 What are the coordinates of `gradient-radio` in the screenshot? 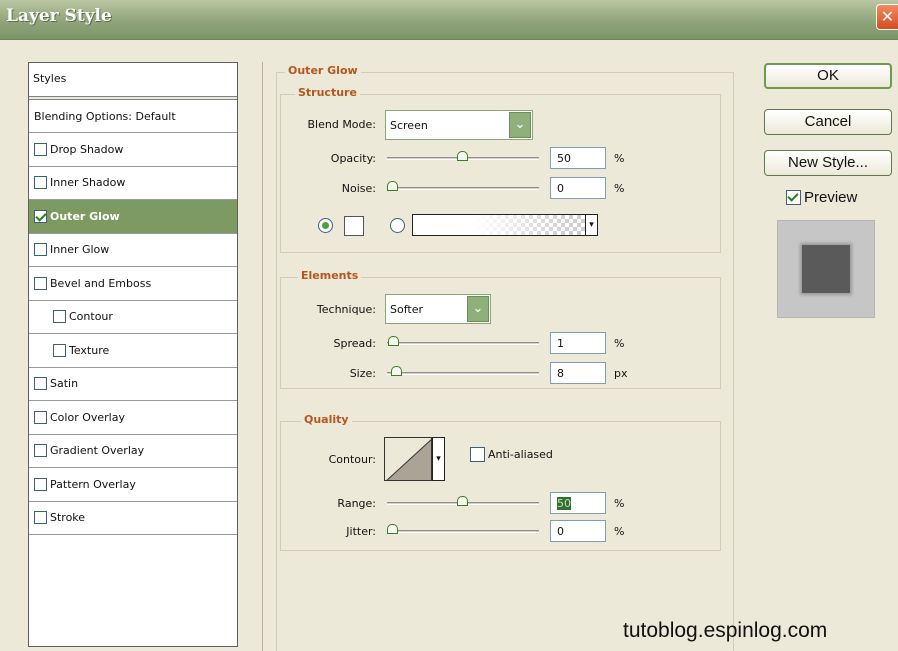 It's located at (397, 225).